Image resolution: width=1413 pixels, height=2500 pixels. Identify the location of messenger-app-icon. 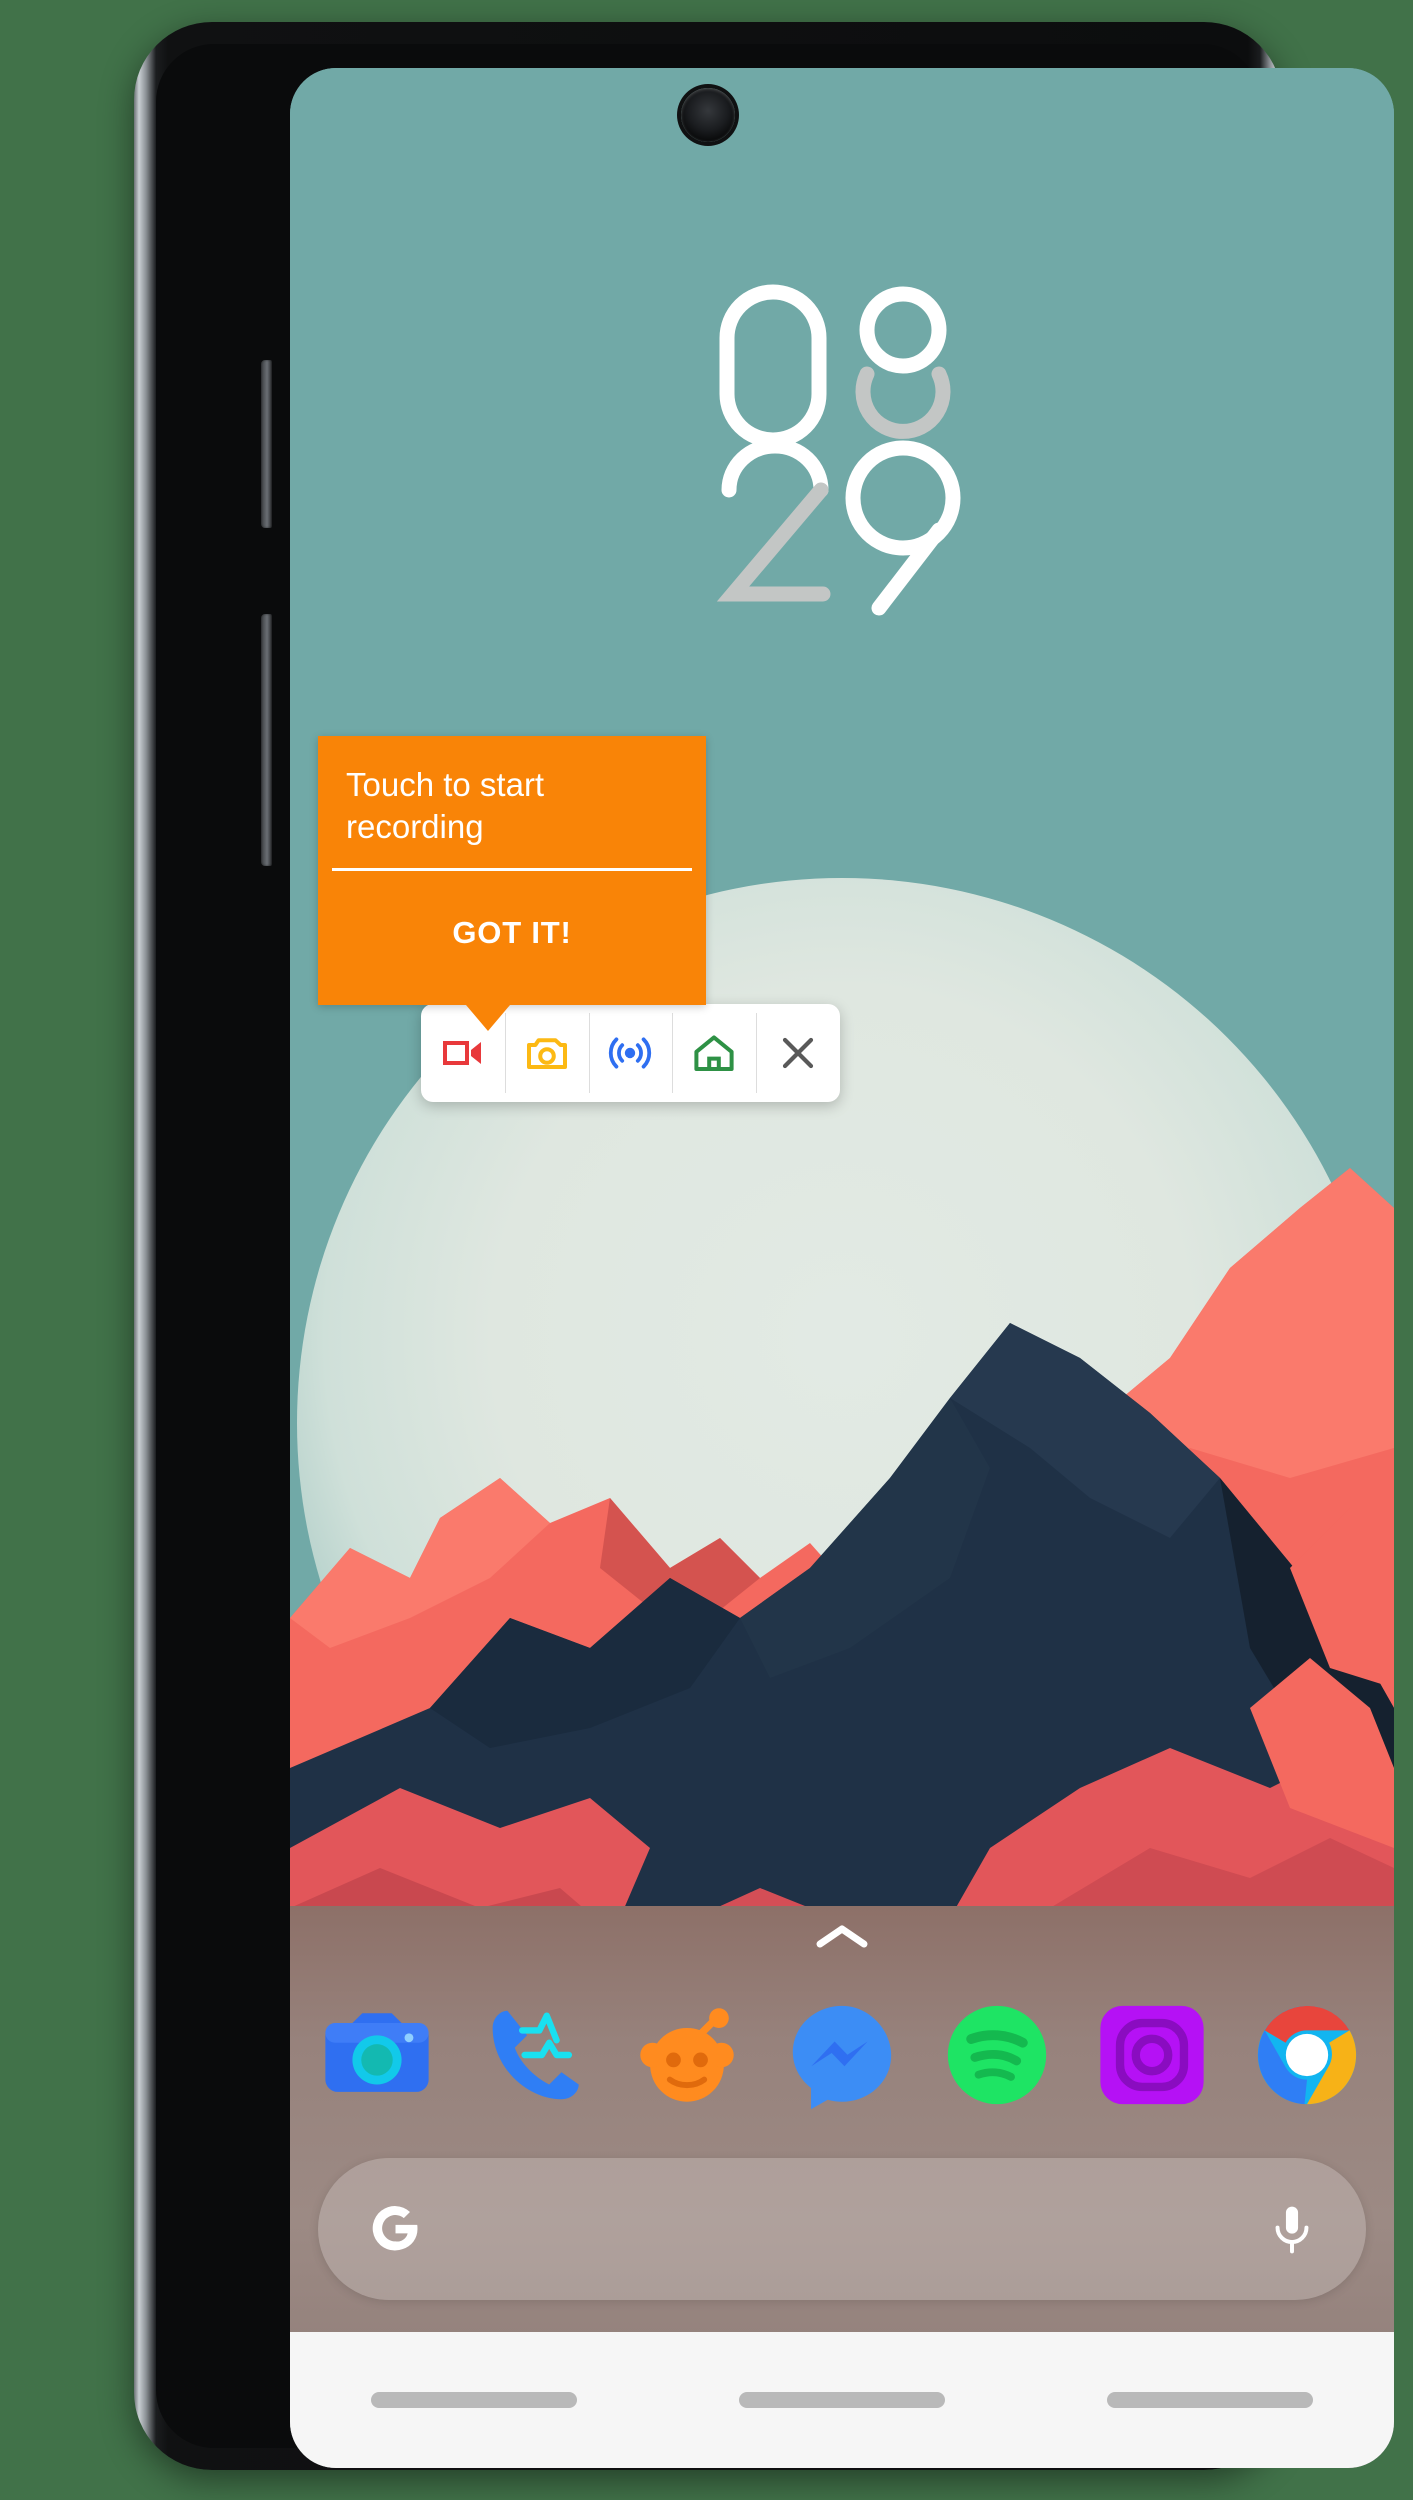
(842, 2055).